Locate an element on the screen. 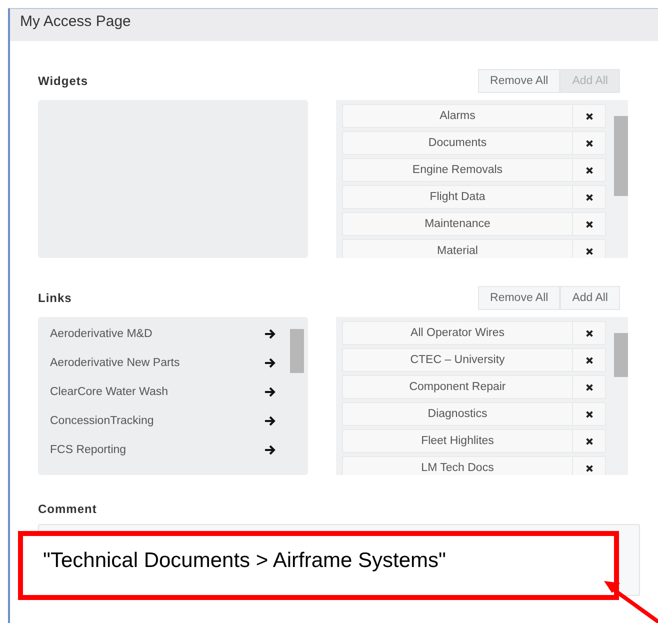 The image size is (658, 623). selected-item: Engine Removals is located at coordinates (457, 170).